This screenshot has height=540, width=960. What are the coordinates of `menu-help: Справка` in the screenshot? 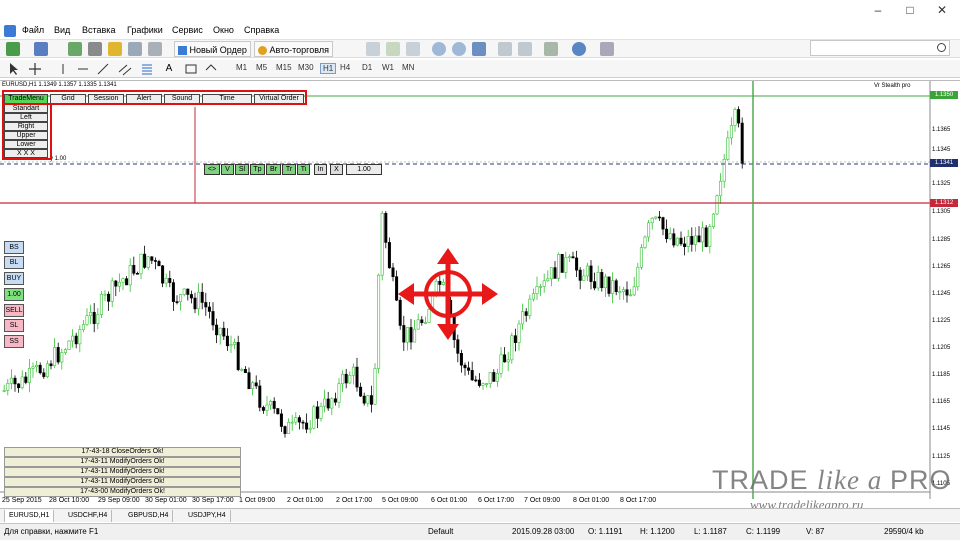 It's located at (261, 30).